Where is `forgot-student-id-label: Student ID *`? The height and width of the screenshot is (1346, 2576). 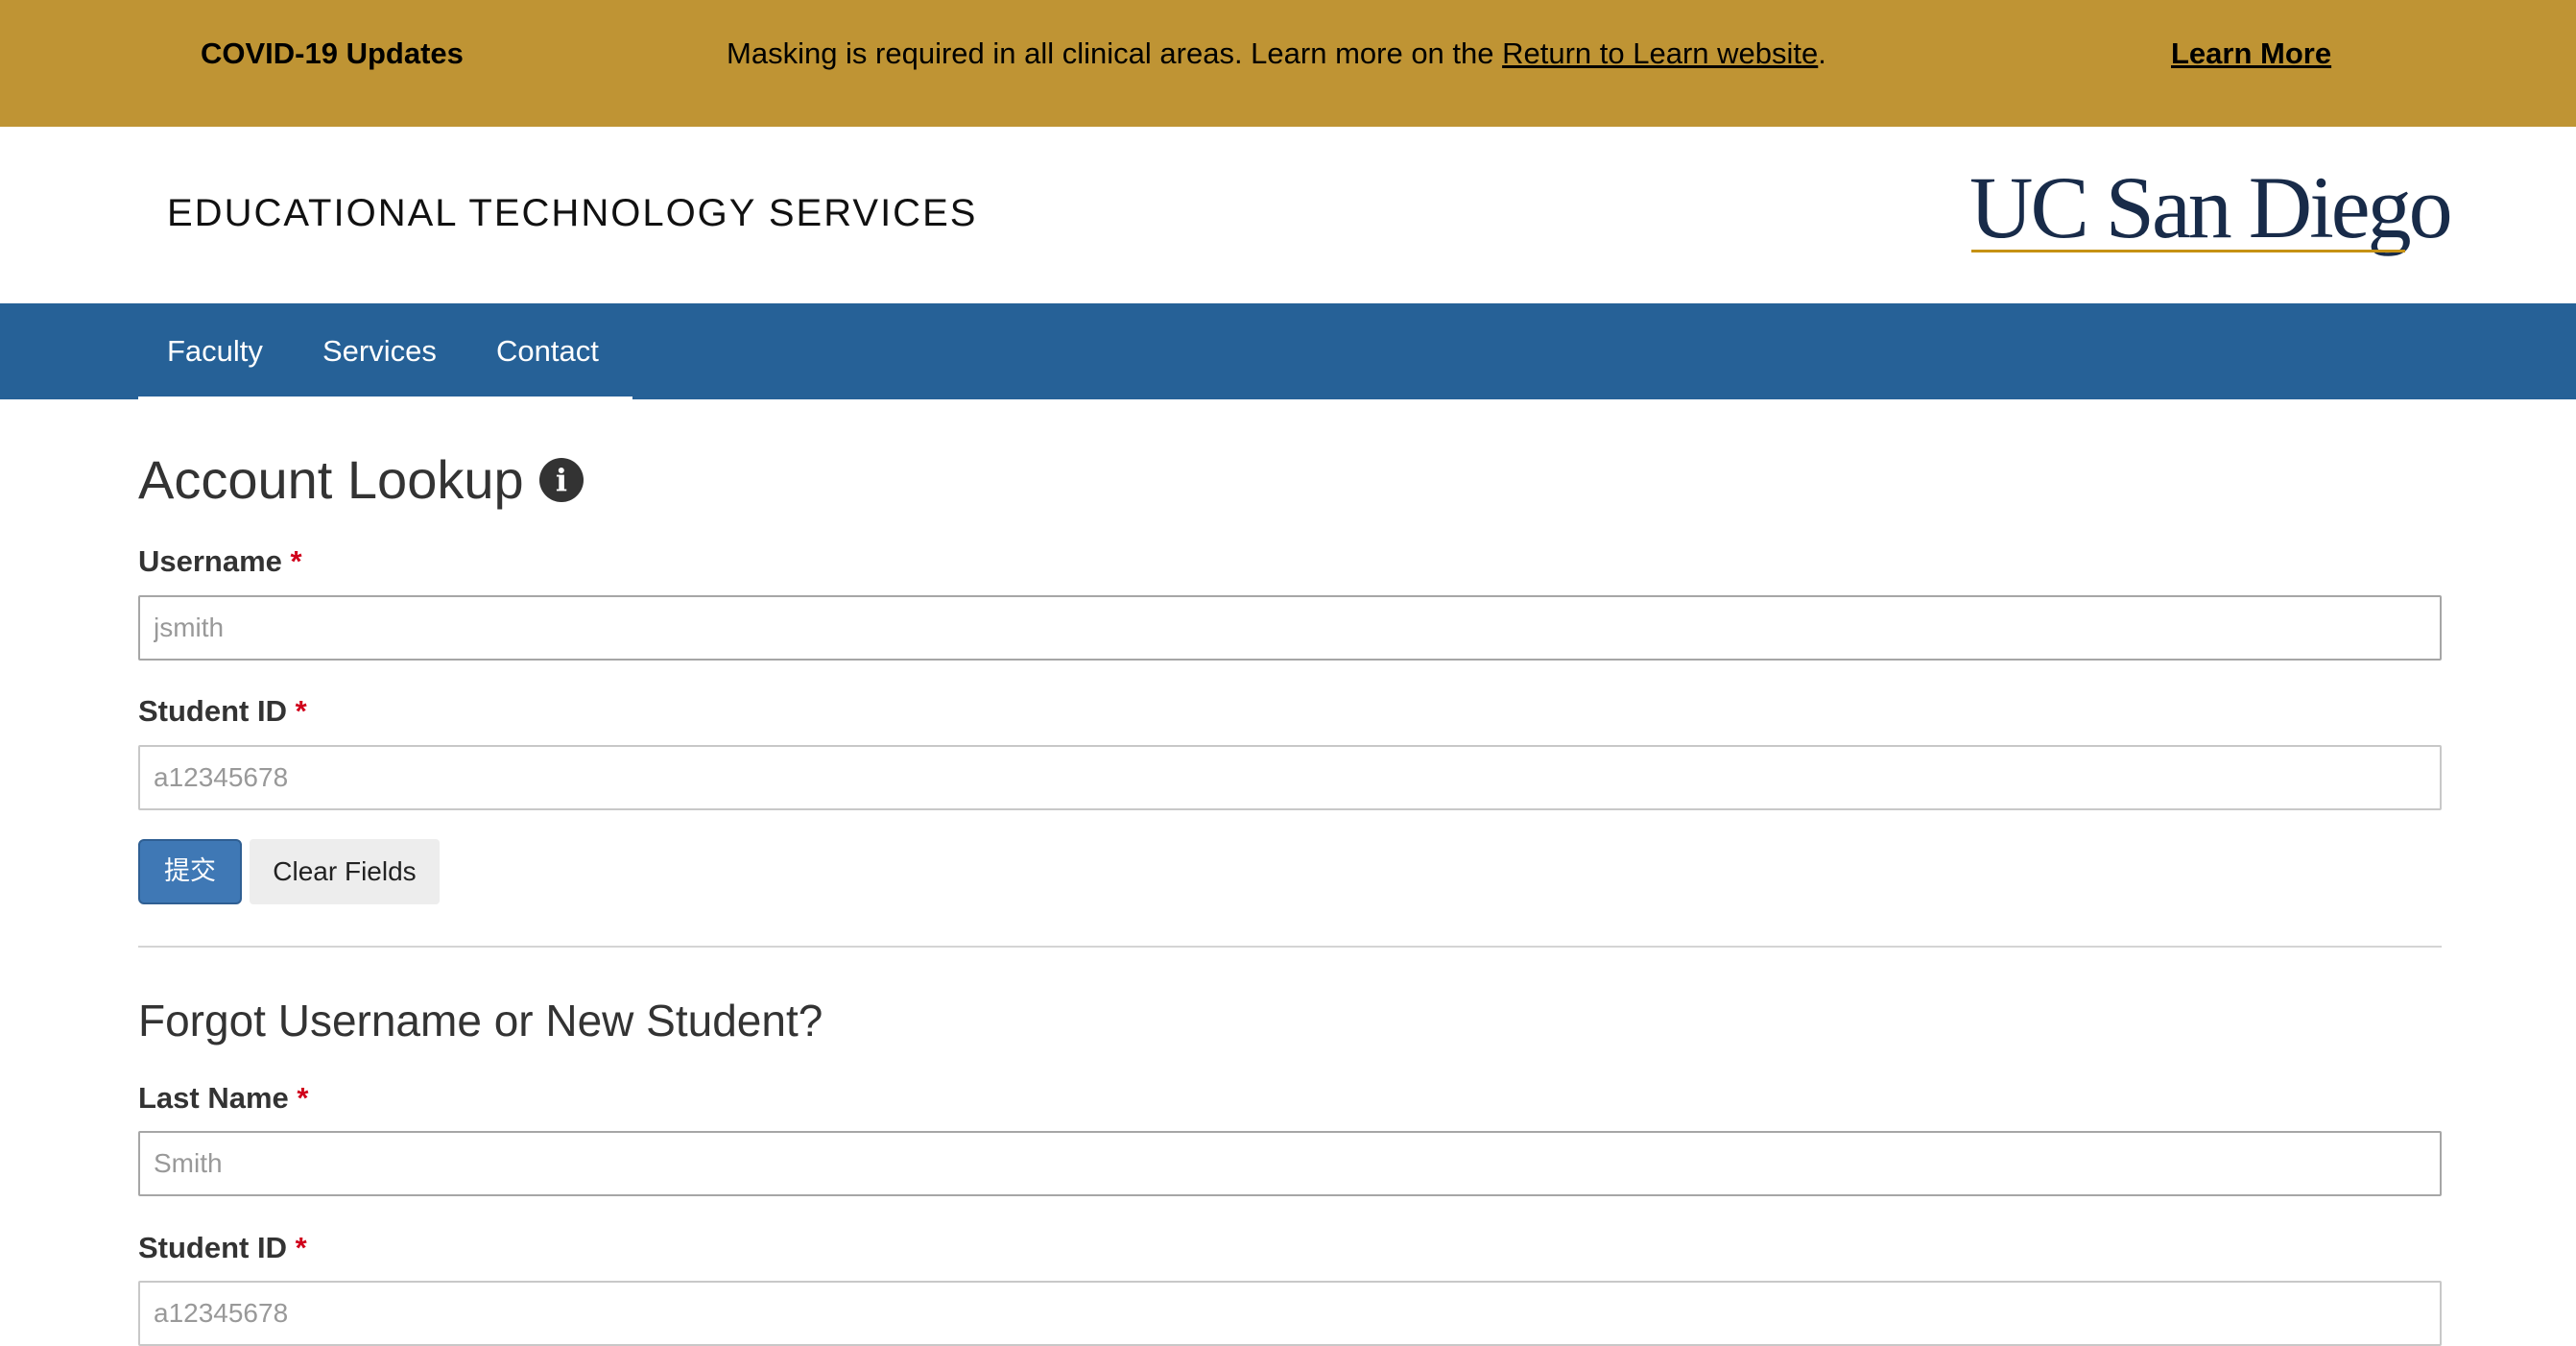
forgot-student-id-label: Student ID * is located at coordinates (222, 1248).